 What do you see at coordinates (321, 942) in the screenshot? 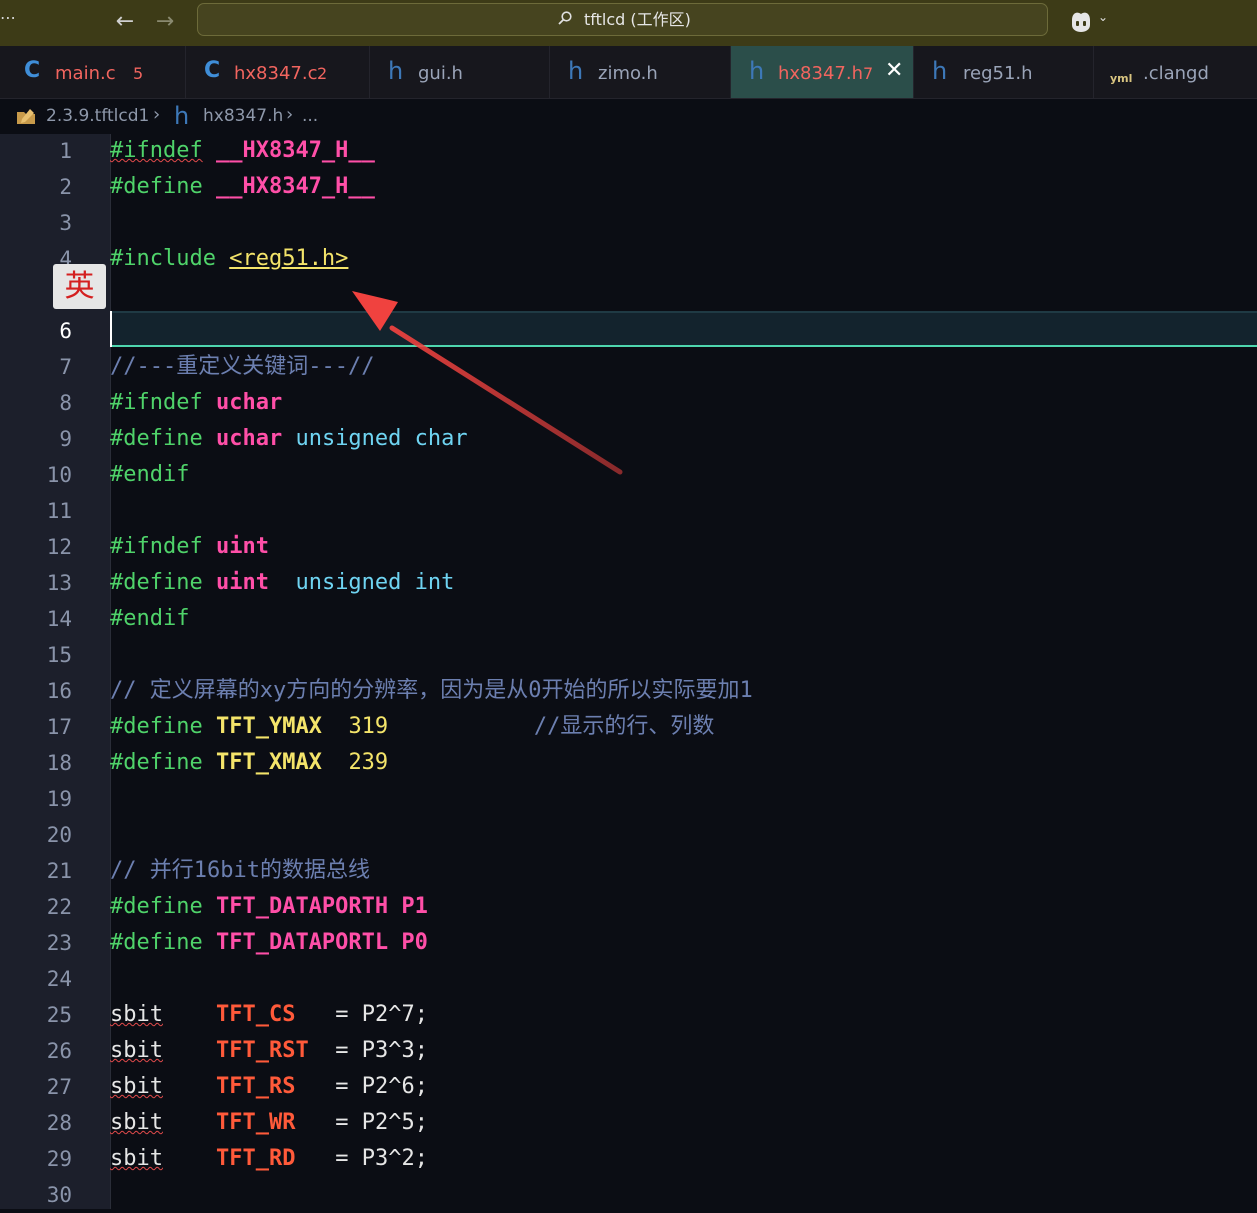
I see `macro-name: TFT_DATAPORTL P0` at bounding box center [321, 942].